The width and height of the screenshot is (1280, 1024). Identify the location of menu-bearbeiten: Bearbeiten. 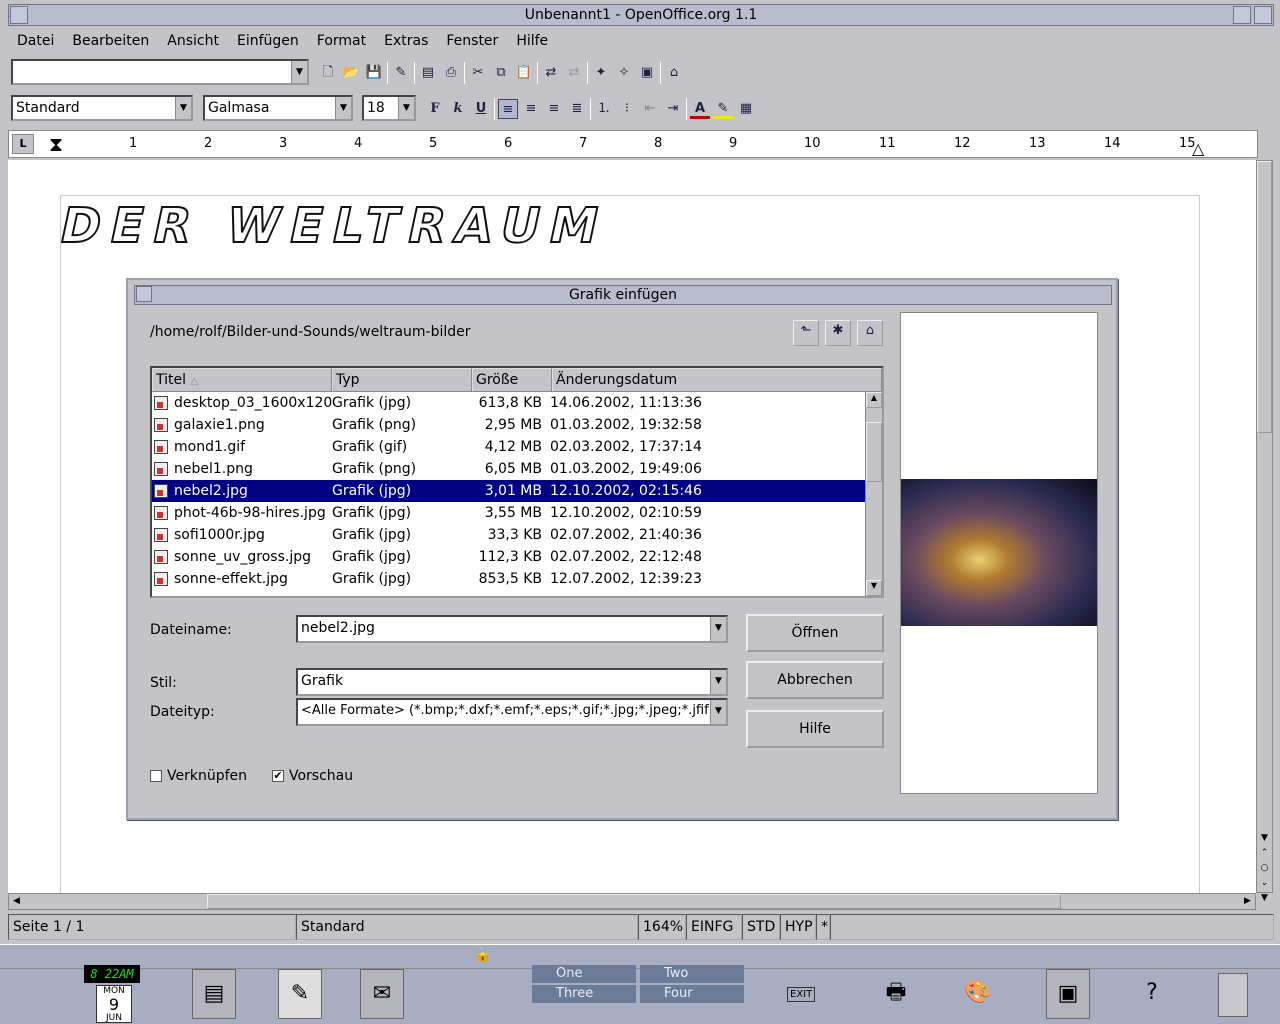
(110, 41).